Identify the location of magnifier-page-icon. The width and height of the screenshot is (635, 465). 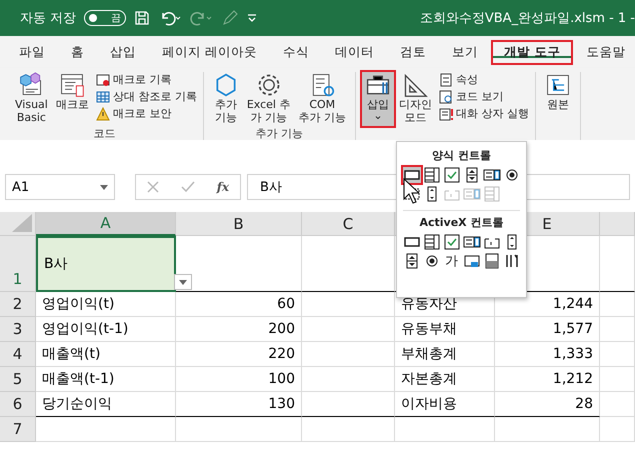
(445, 97).